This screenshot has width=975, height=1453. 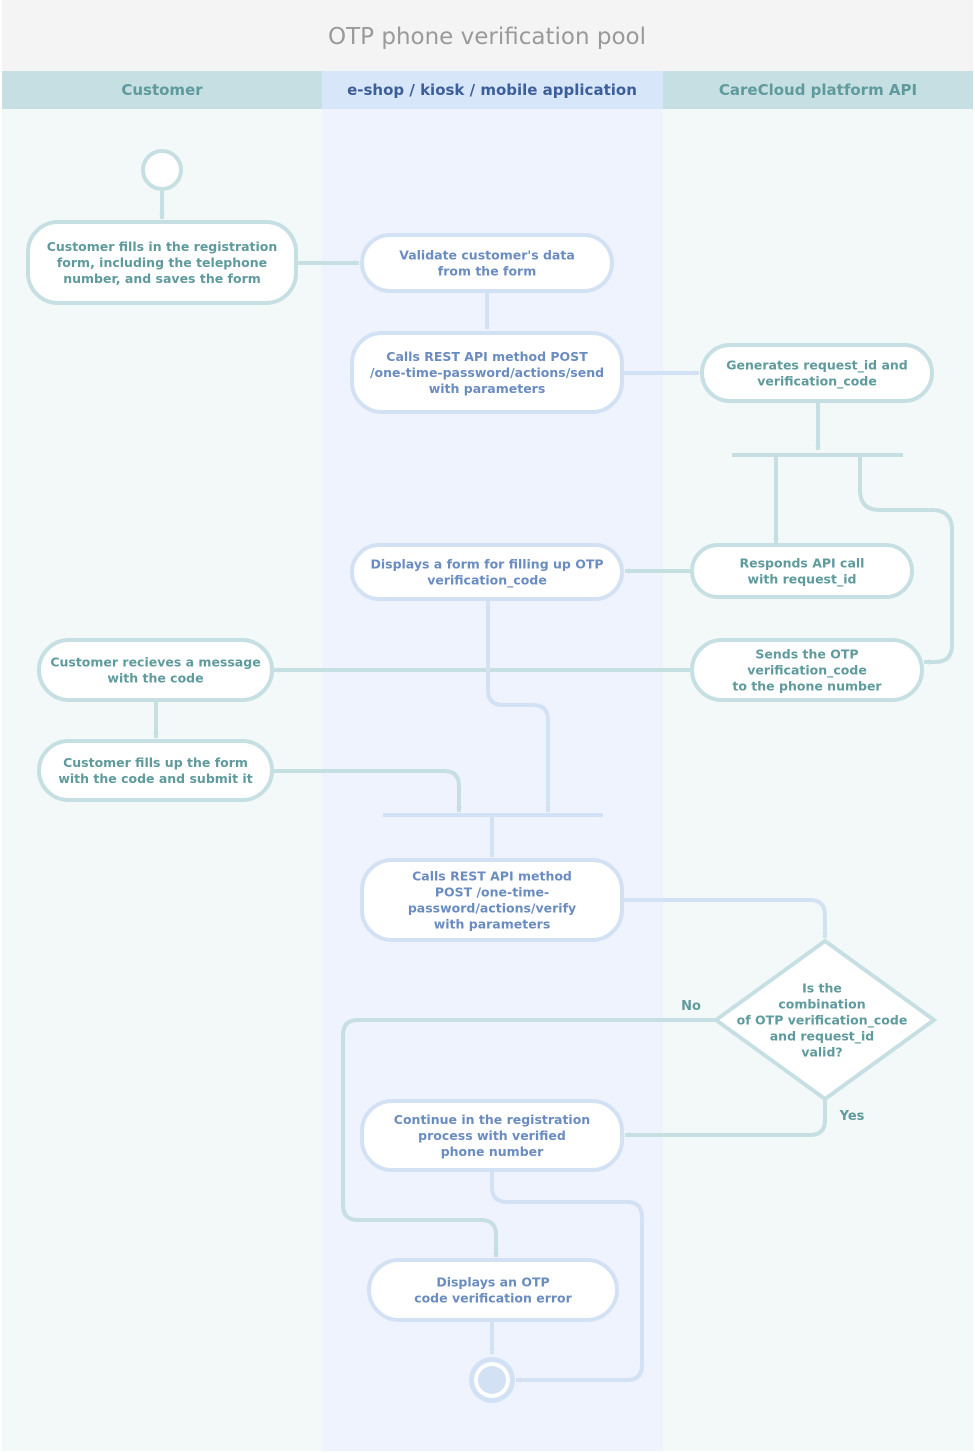 I want to click on activity-label-line: password/actions/verify, so click(x=492, y=908).